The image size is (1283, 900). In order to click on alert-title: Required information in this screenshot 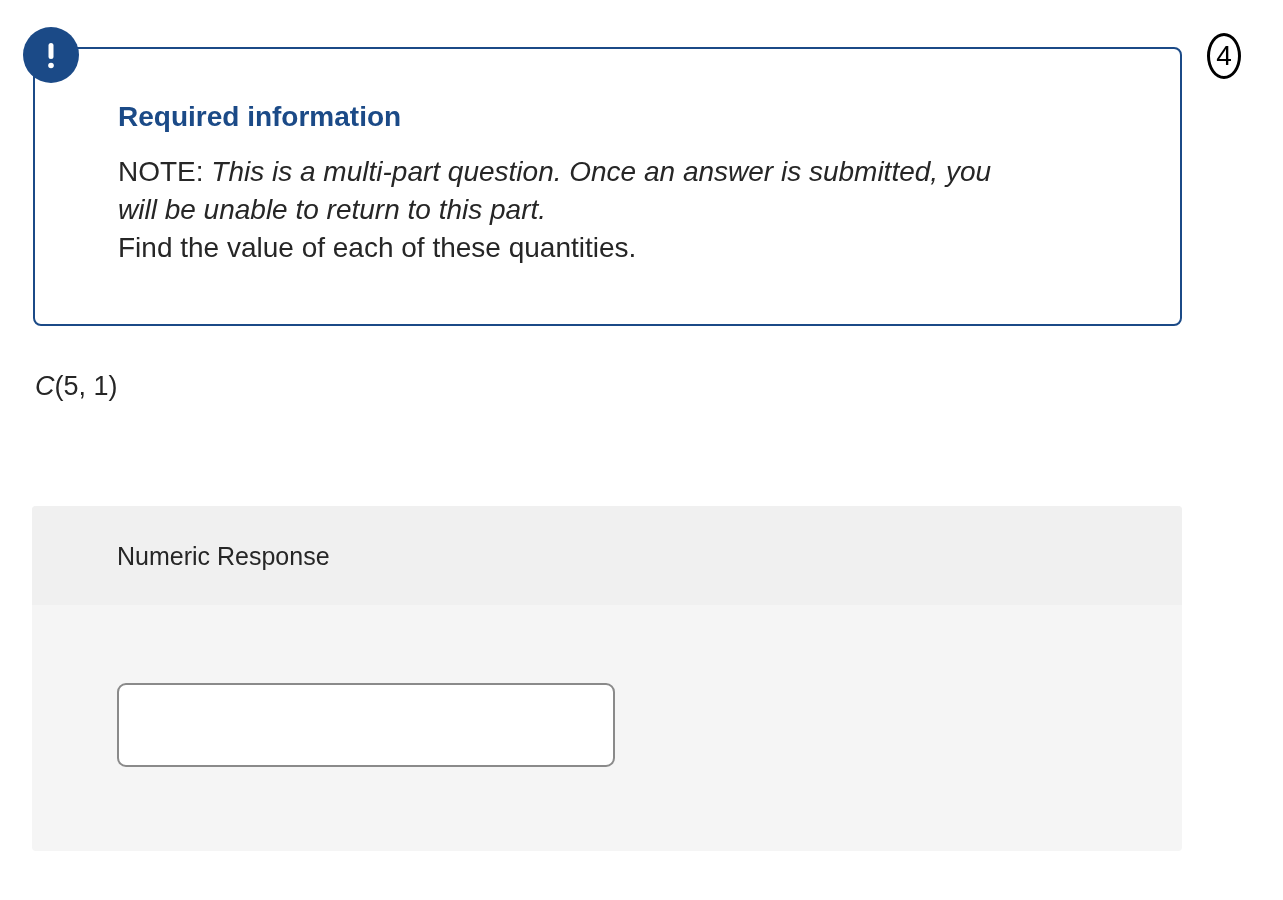, I will do `click(260, 117)`.